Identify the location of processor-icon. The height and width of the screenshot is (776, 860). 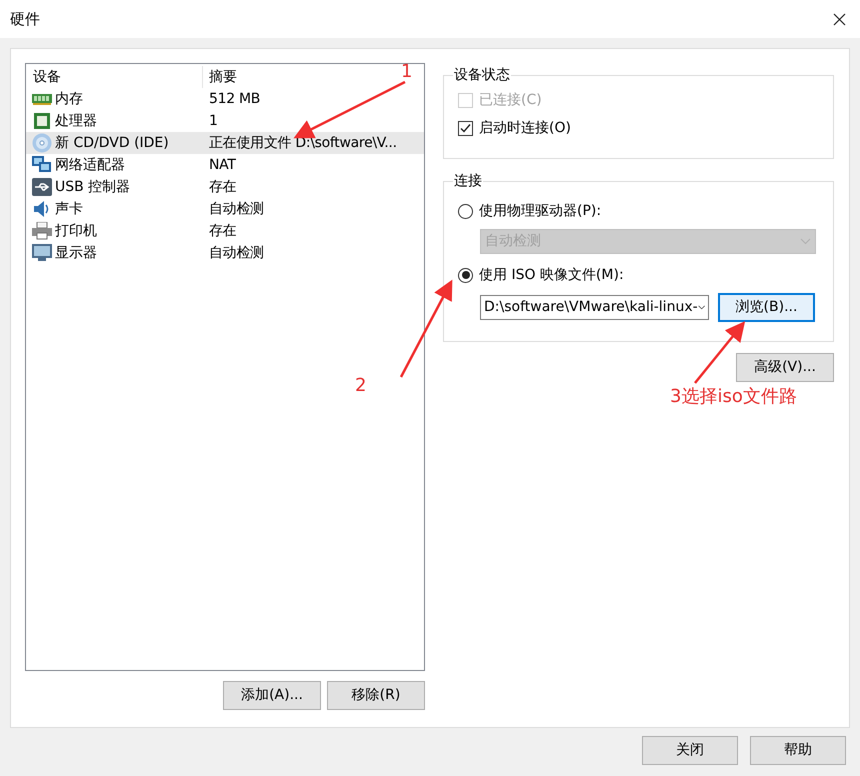
(42, 121).